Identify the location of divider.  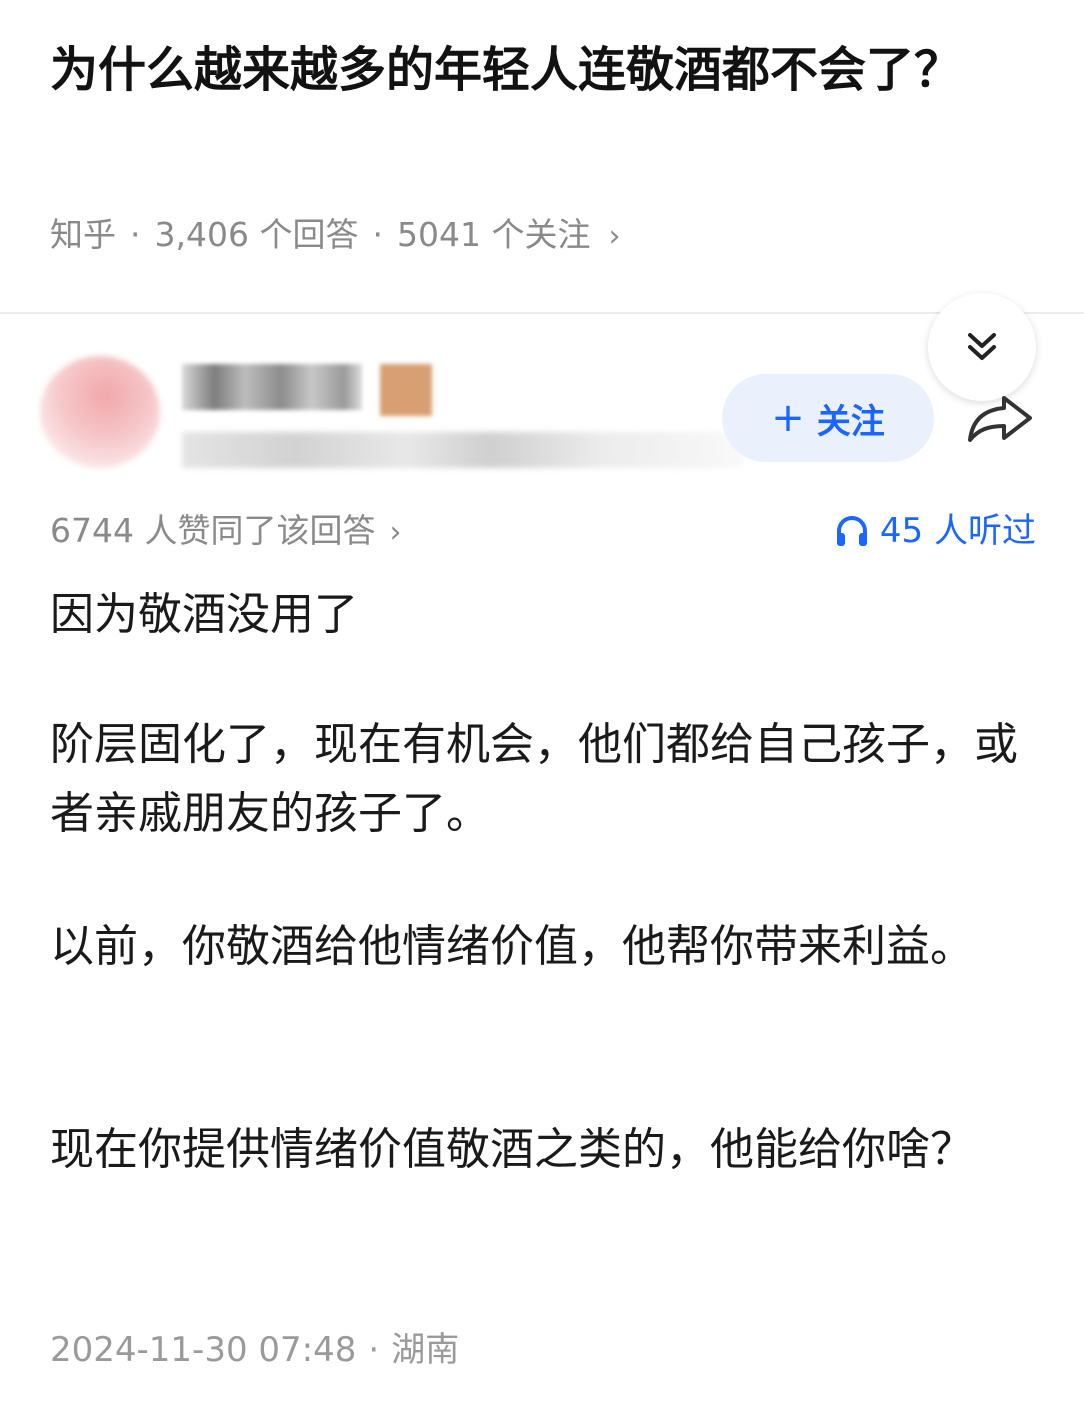
(542, 313).